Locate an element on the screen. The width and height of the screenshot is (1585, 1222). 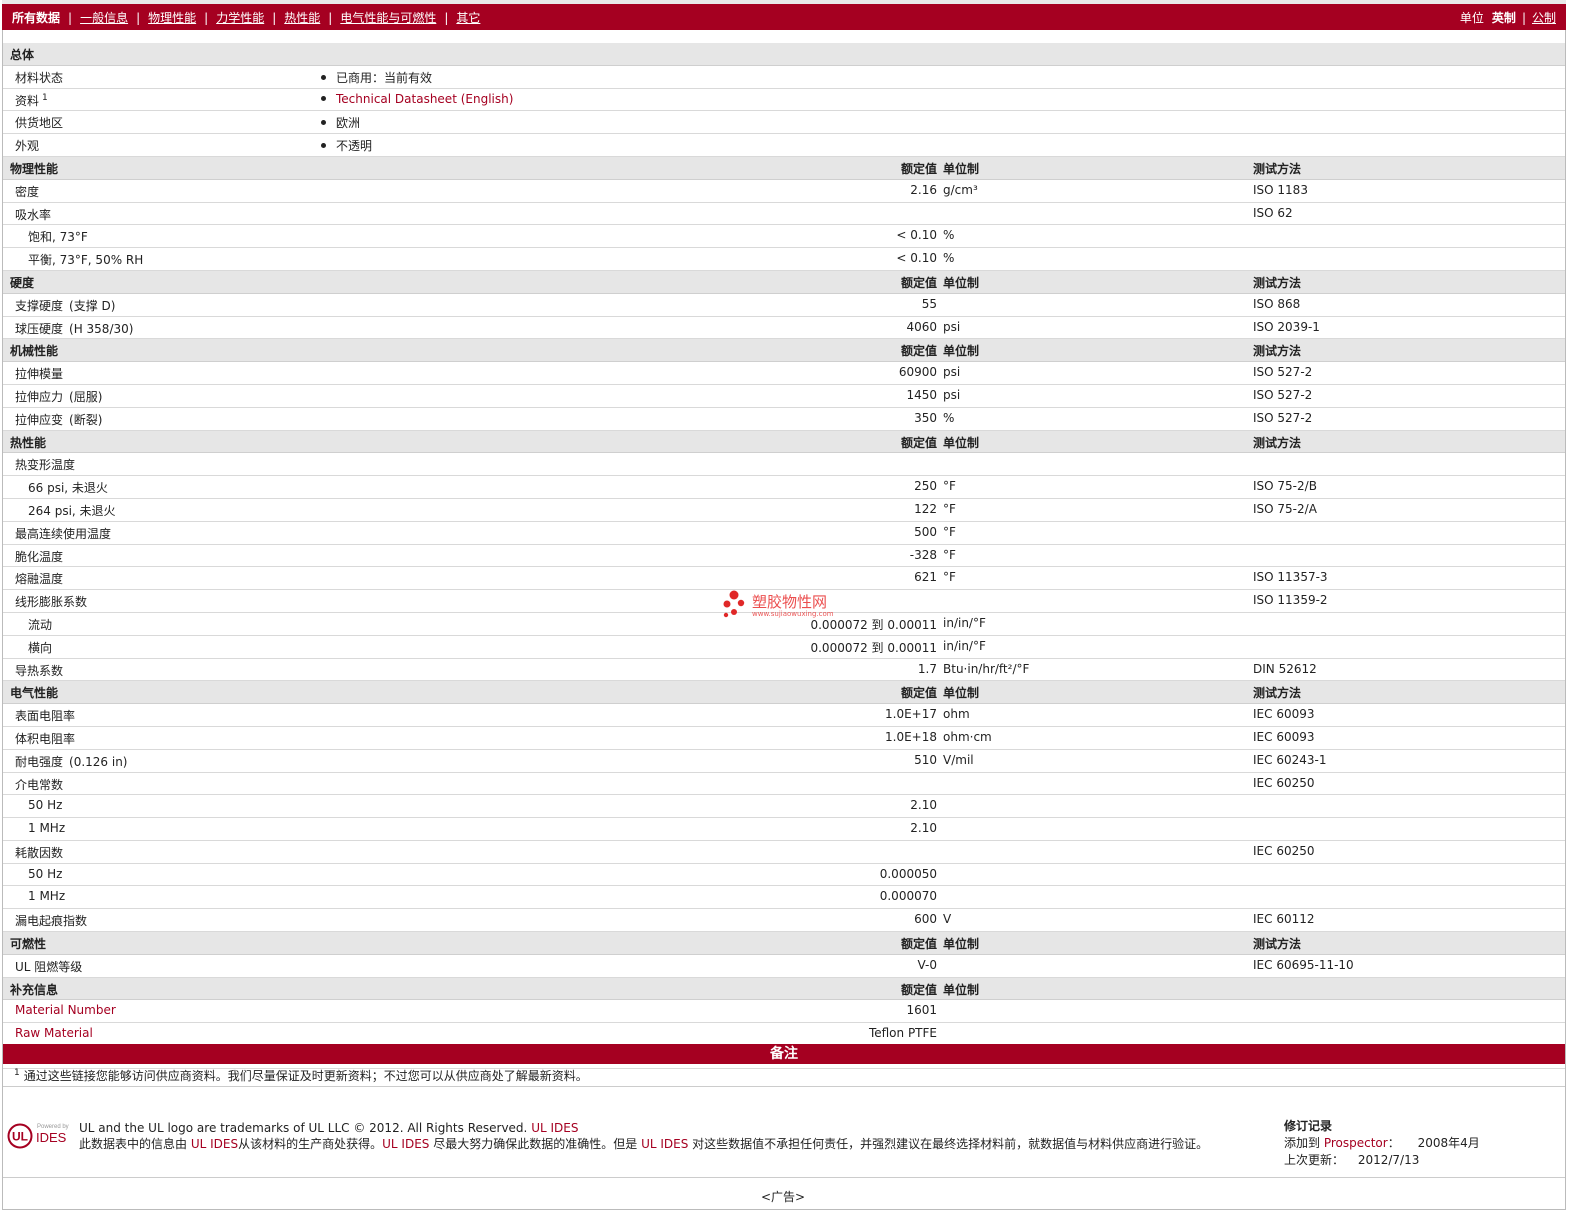
property-name-text: 拉伸模量 is located at coordinates (39, 374).